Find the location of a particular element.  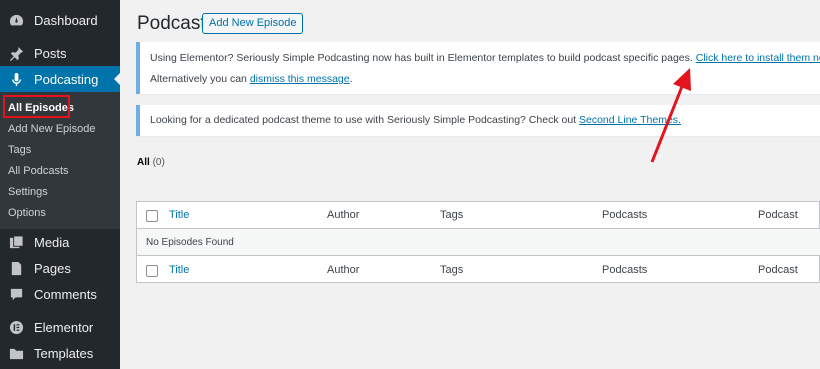

submenu-item-options: Options is located at coordinates (27, 213).